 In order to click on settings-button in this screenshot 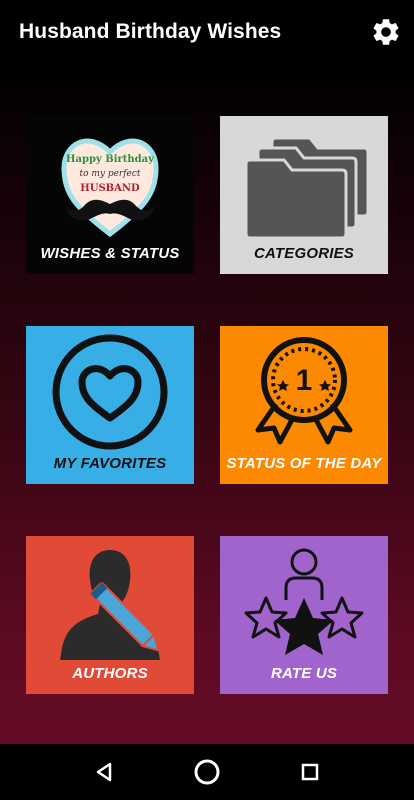, I will do `click(386, 32)`.